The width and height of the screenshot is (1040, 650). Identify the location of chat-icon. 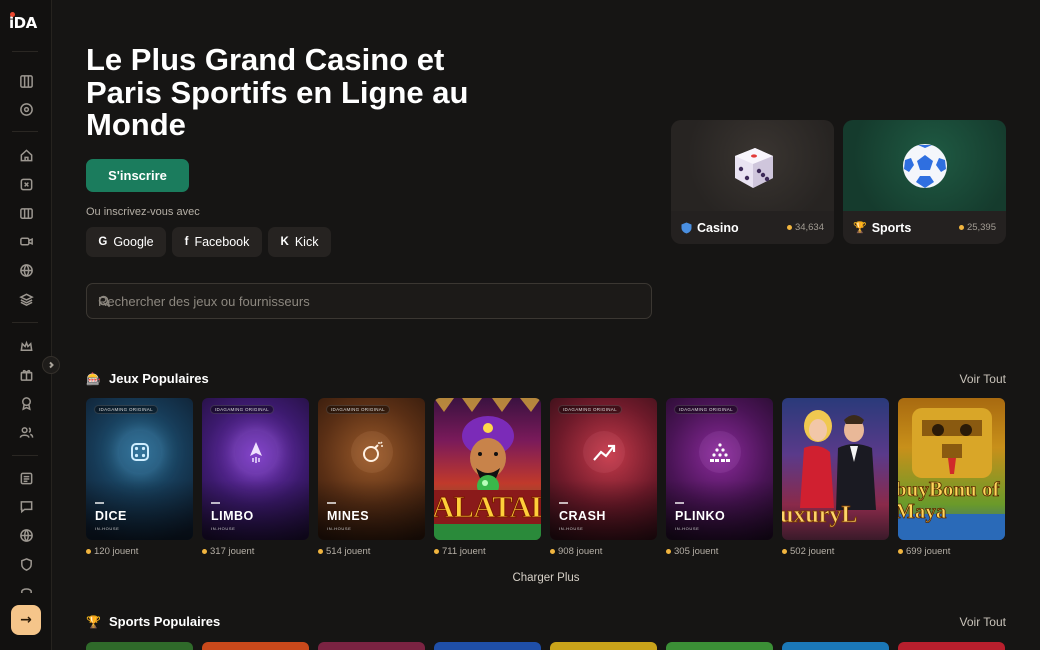
(26, 506).